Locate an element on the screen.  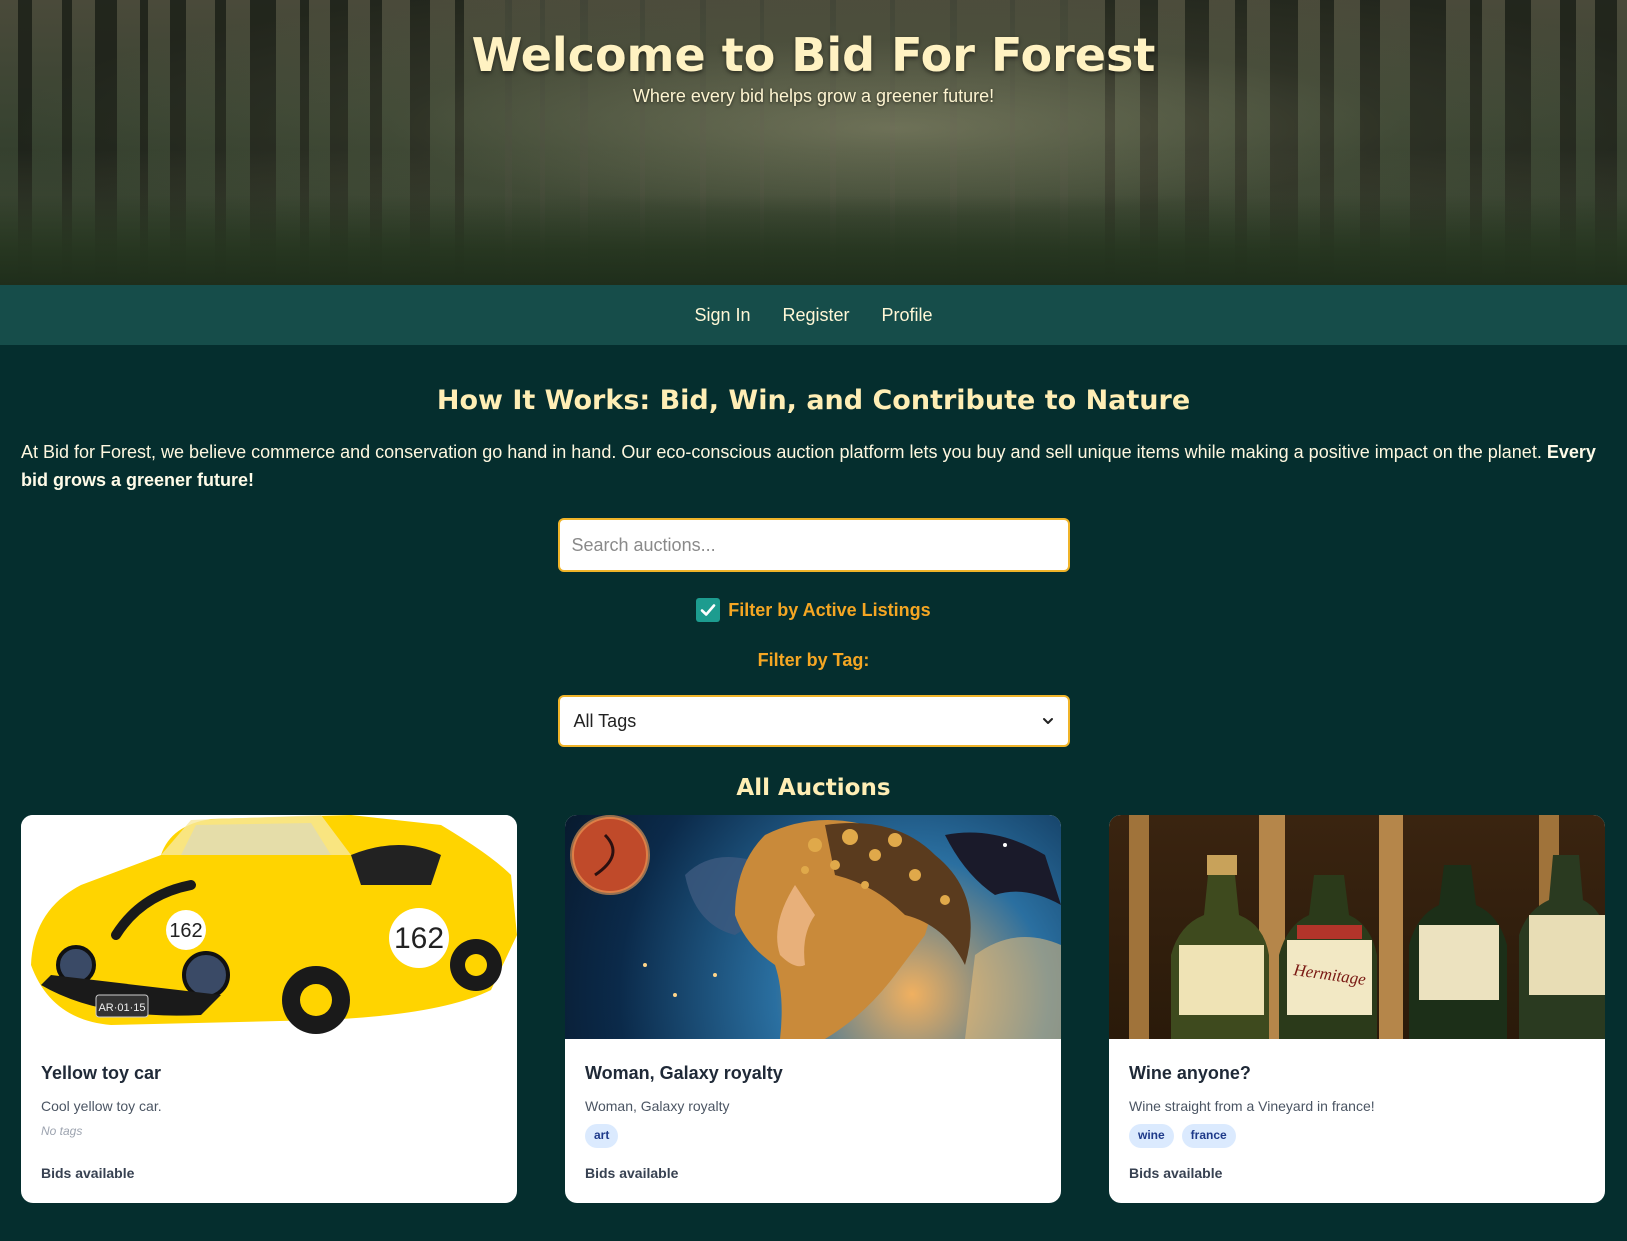
tag-list: art is located at coordinates (813, 1136).